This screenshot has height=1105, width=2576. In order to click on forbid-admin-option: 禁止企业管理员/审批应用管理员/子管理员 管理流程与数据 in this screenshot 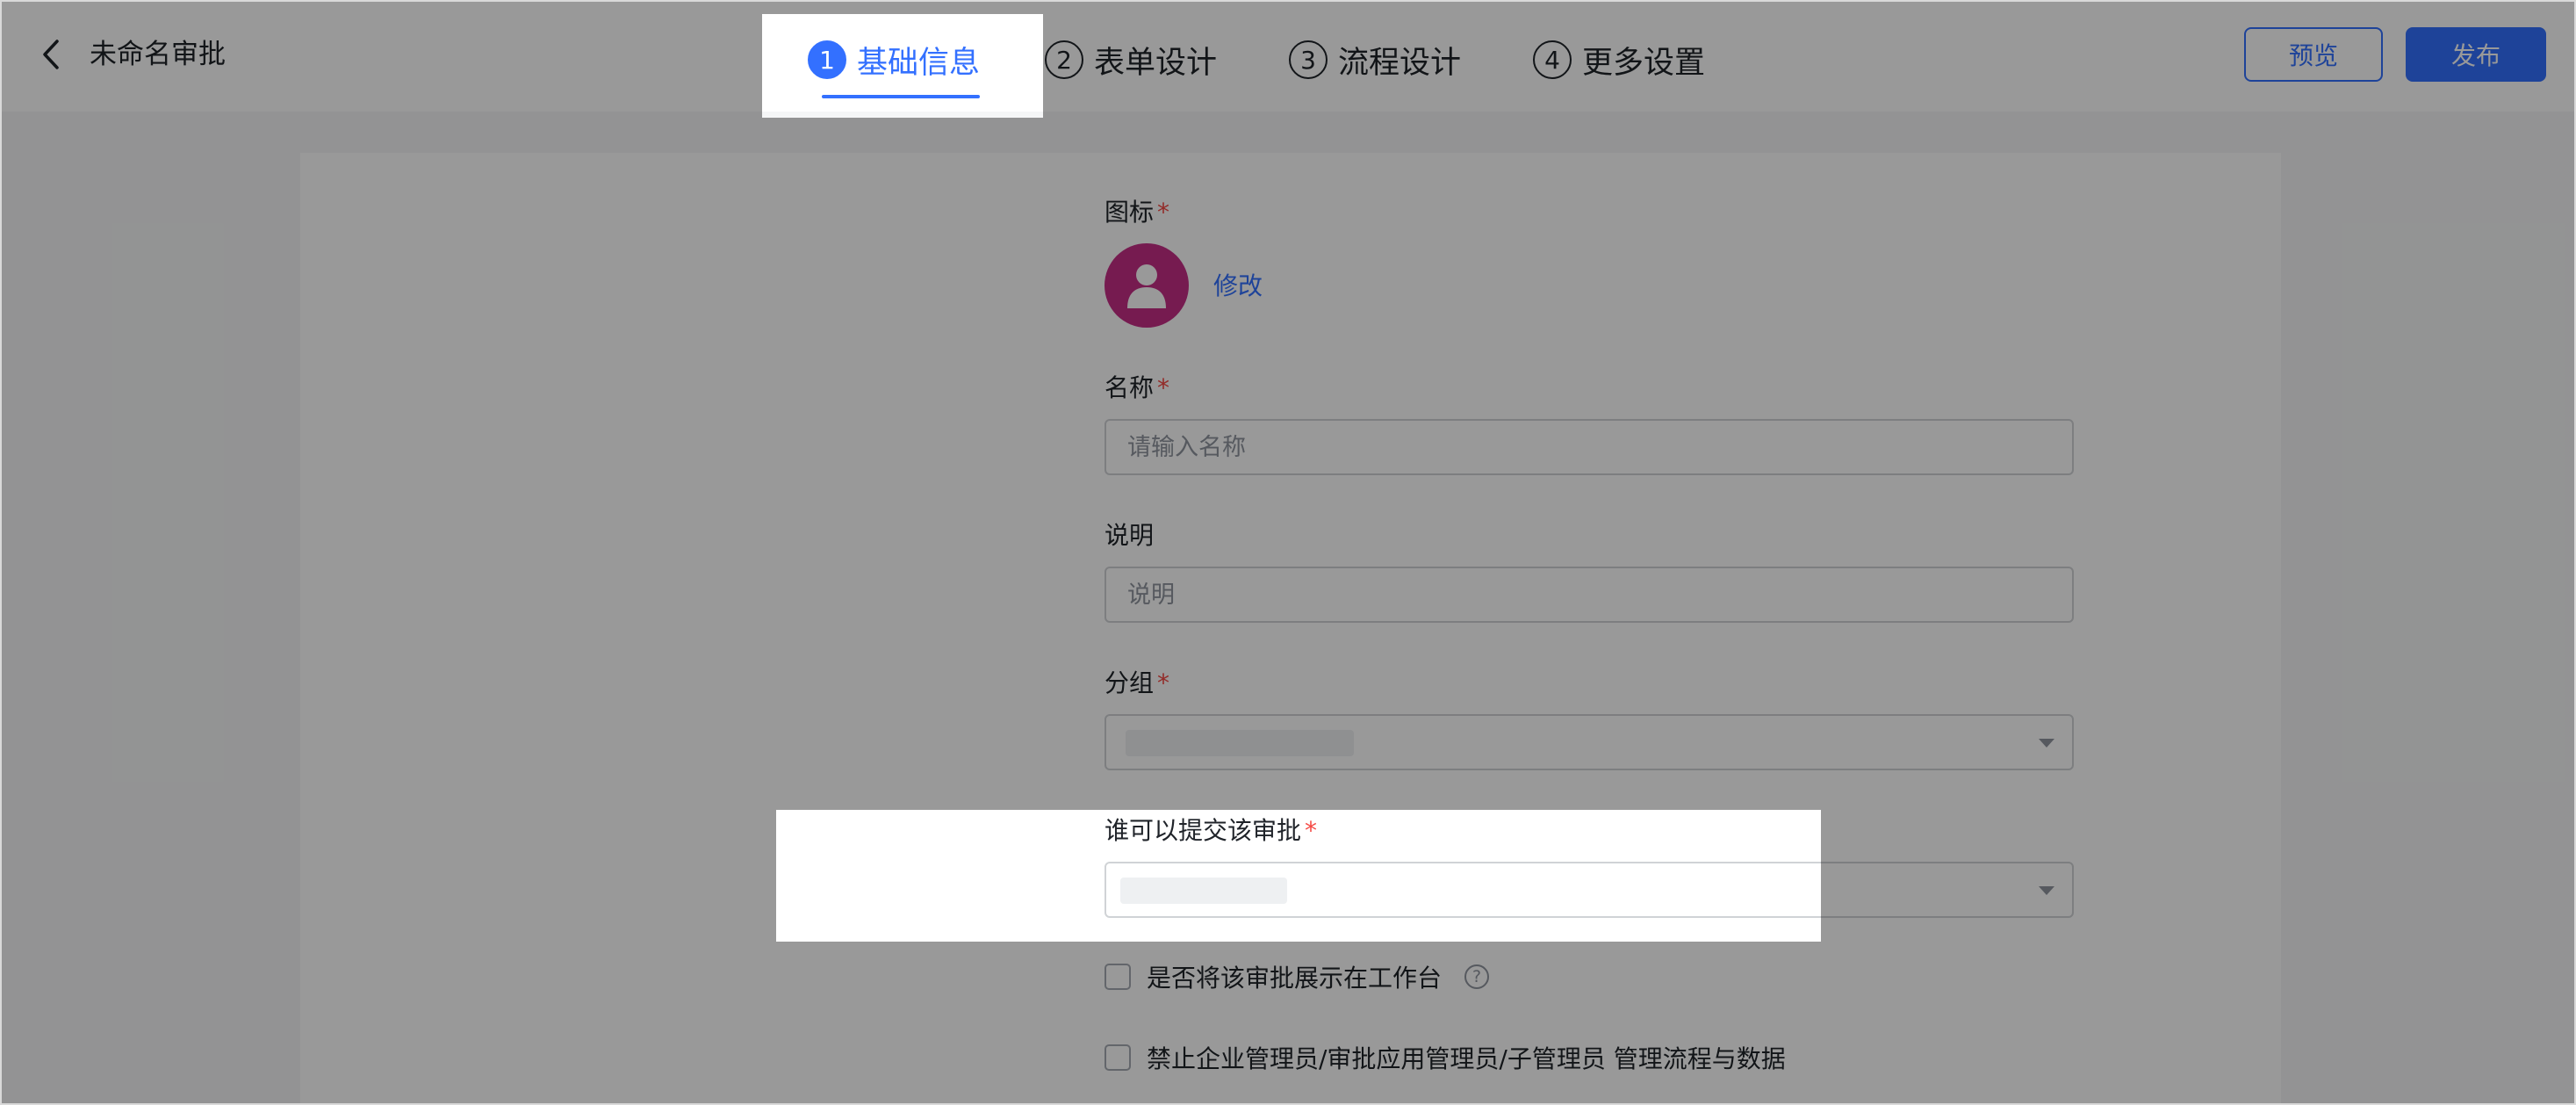, I will do `click(1445, 1057)`.